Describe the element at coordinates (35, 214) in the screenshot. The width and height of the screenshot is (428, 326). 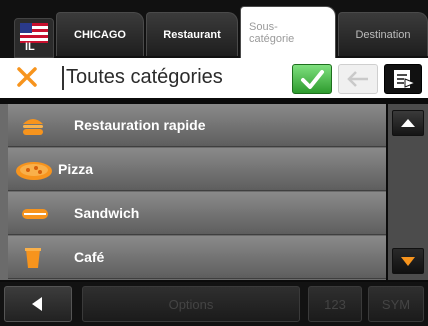
I see `sandwich-icon` at that location.